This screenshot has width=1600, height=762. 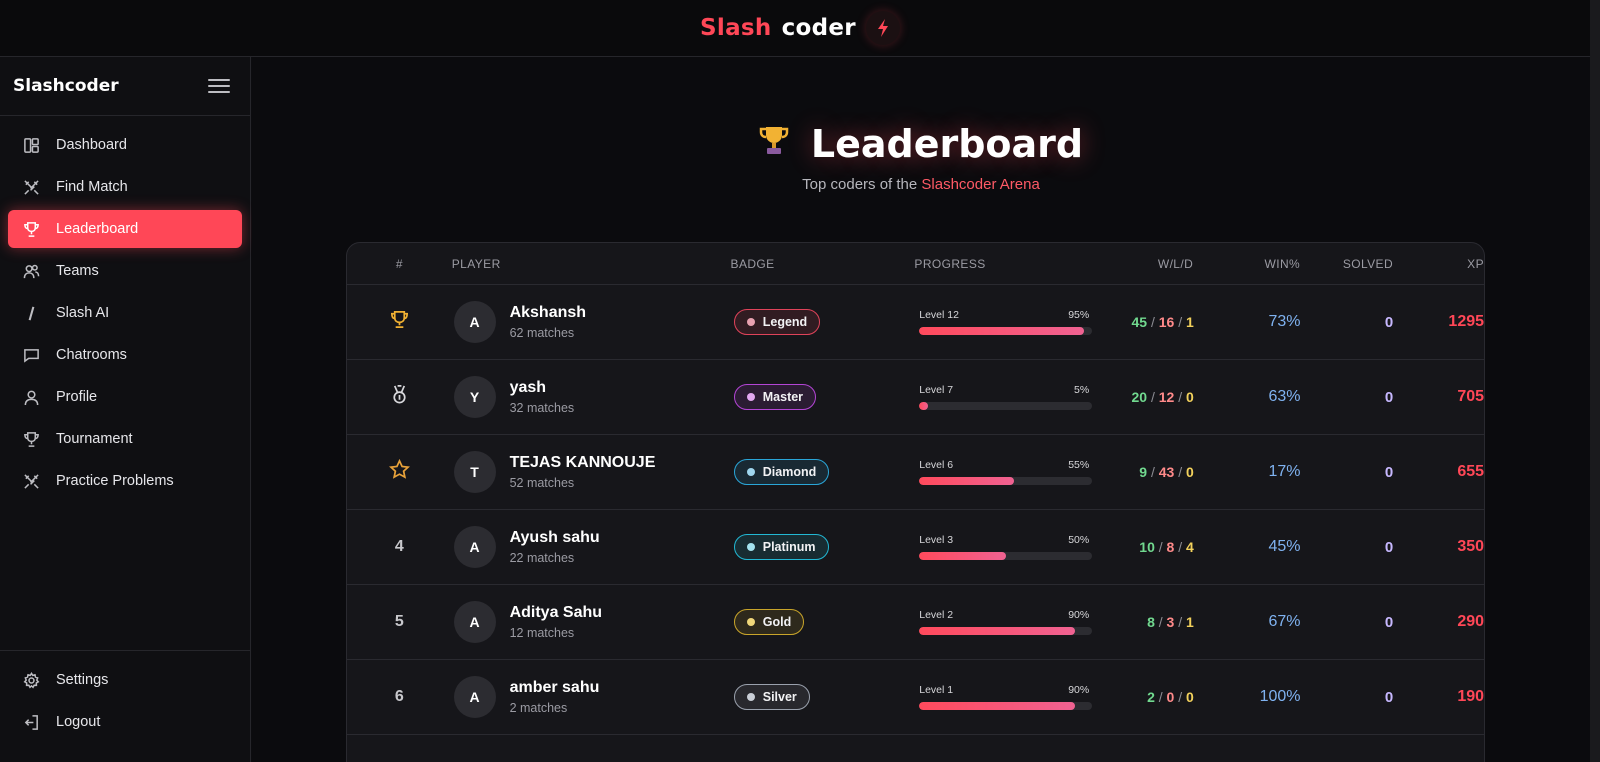 I want to click on sidebar-item-practice-problems: Practice Problems, so click(x=125, y=481).